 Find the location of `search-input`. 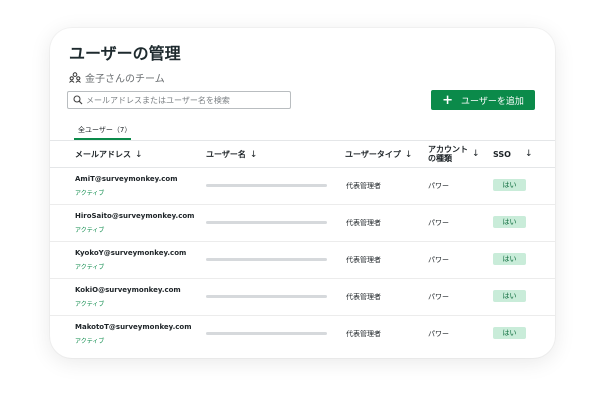

search-input is located at coordinates (184, 100).